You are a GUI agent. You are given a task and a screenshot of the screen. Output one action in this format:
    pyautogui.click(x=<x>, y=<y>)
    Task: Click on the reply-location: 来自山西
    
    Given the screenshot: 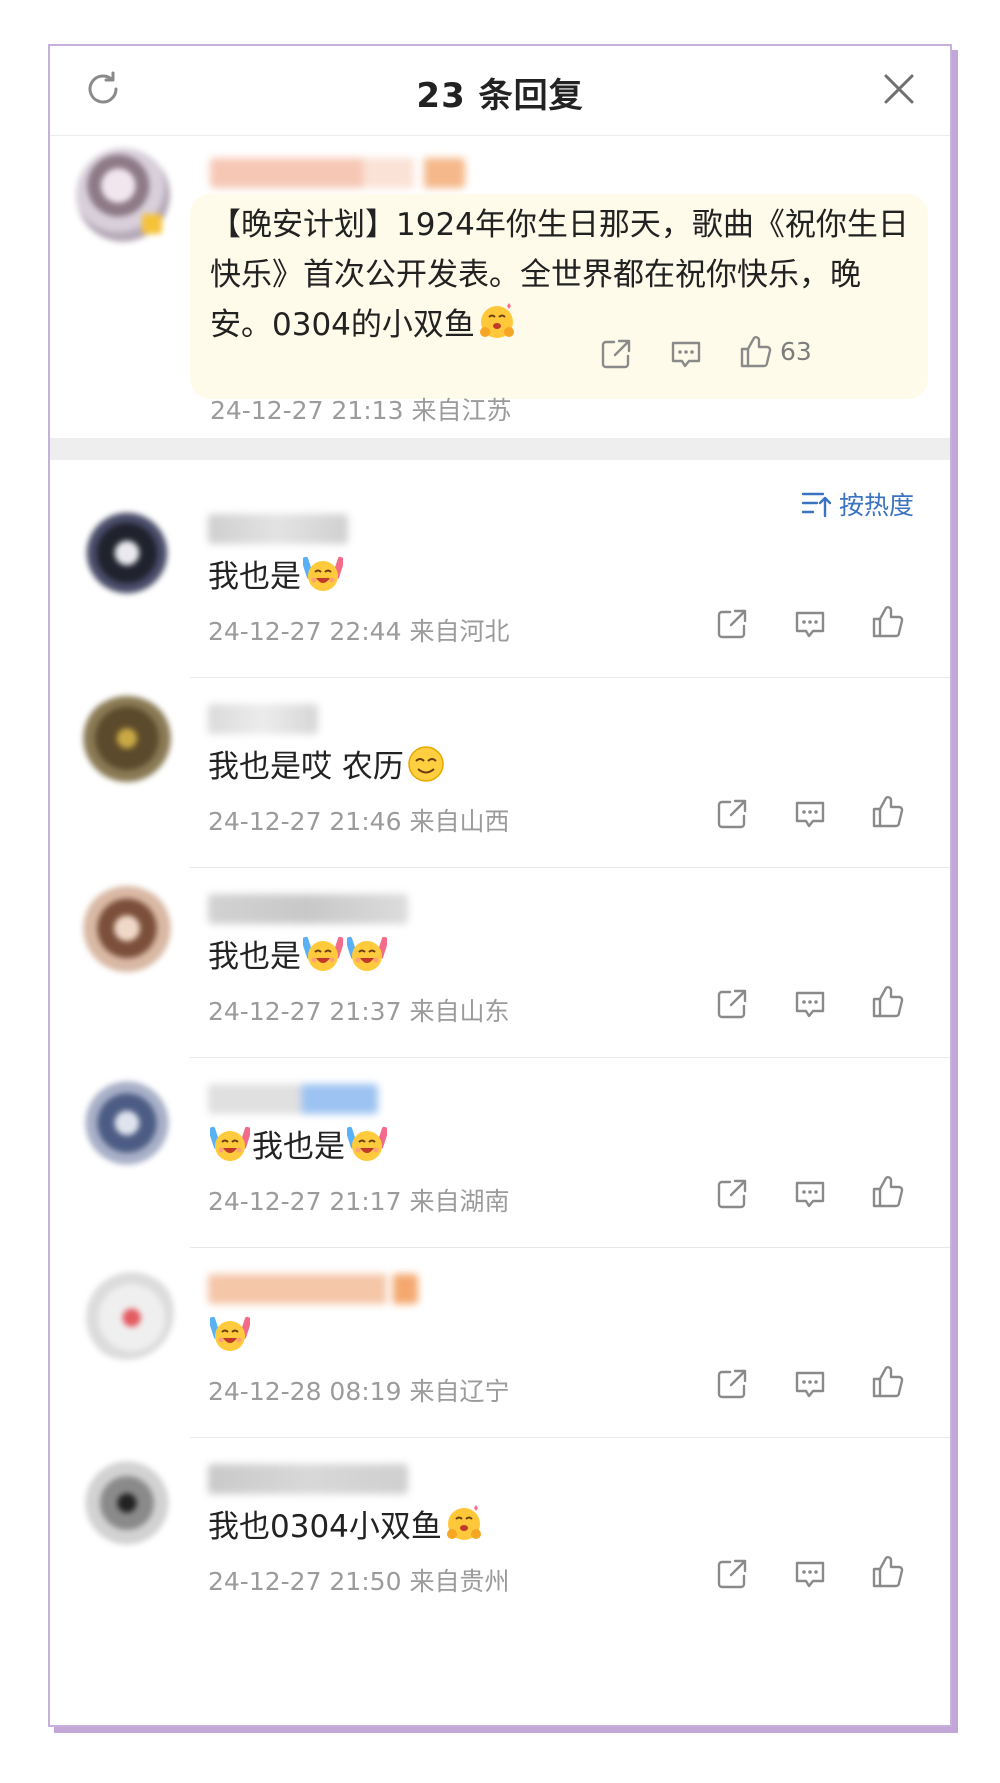 What is the action you would take?
    pyautogui.click(x=459, y=821)
    